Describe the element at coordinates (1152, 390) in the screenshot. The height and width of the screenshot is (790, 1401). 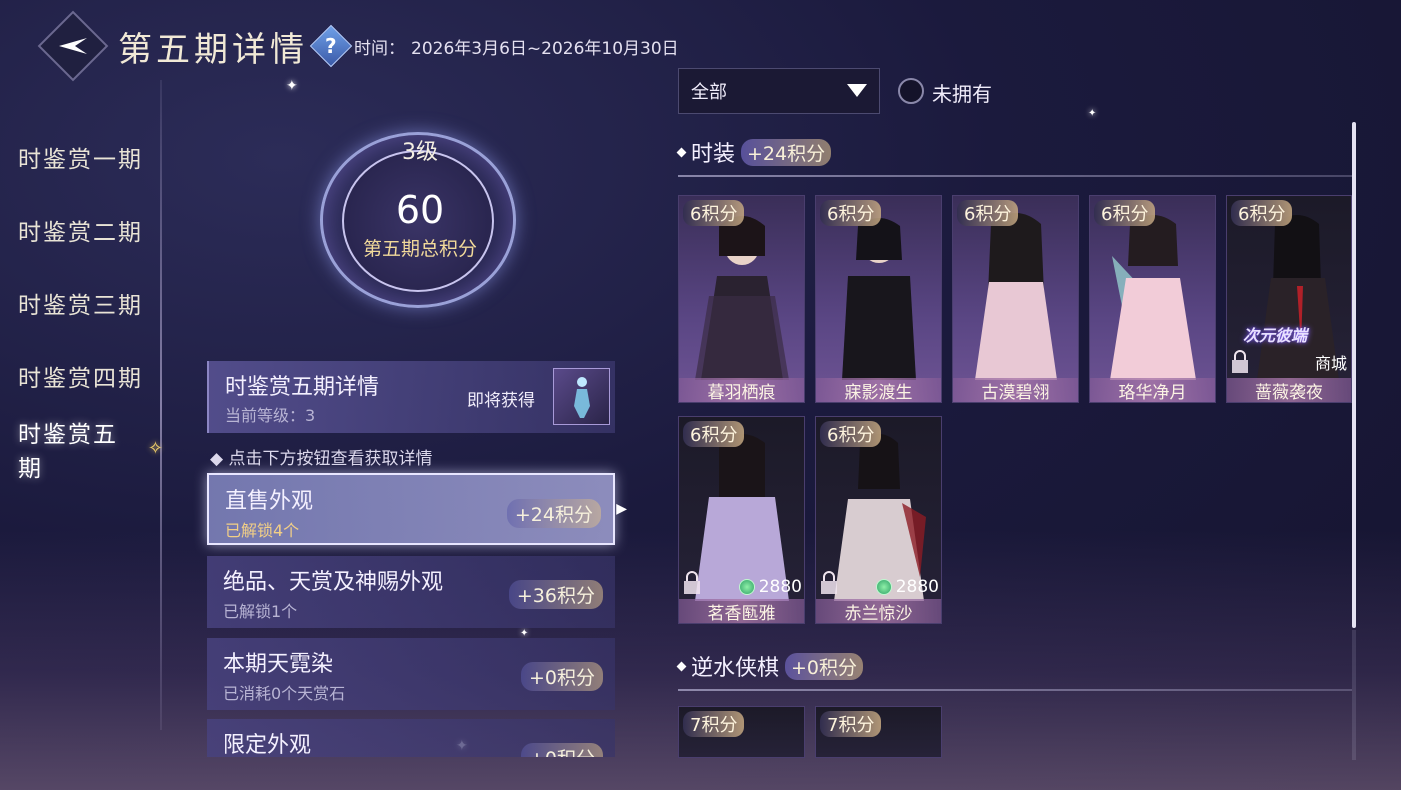
I see `card-name: 珞华净月` at that location.